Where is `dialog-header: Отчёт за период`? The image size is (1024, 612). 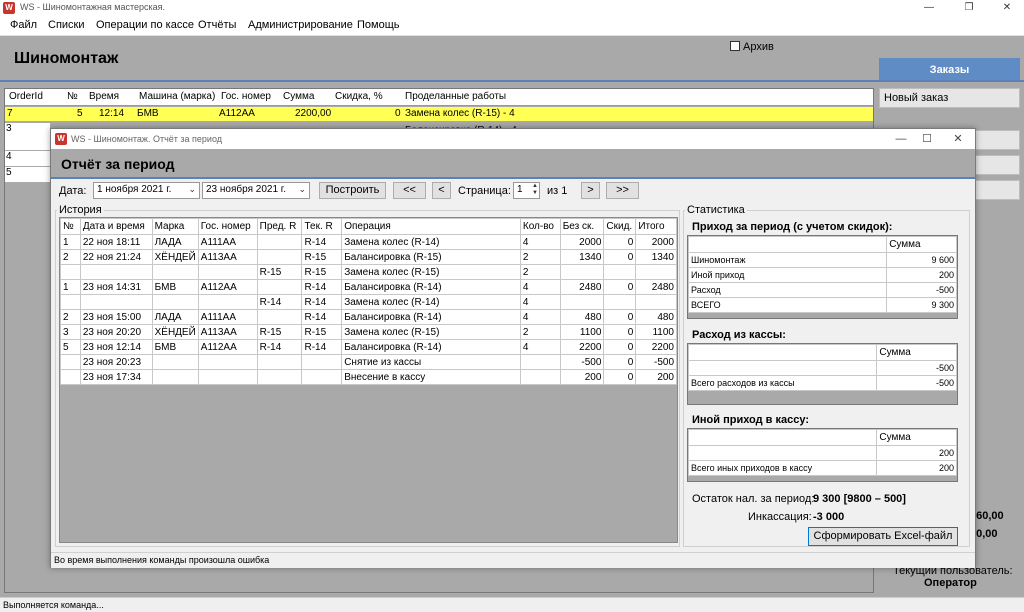 dialog-header: Отчёт за период is located at coordinates (513, 163).